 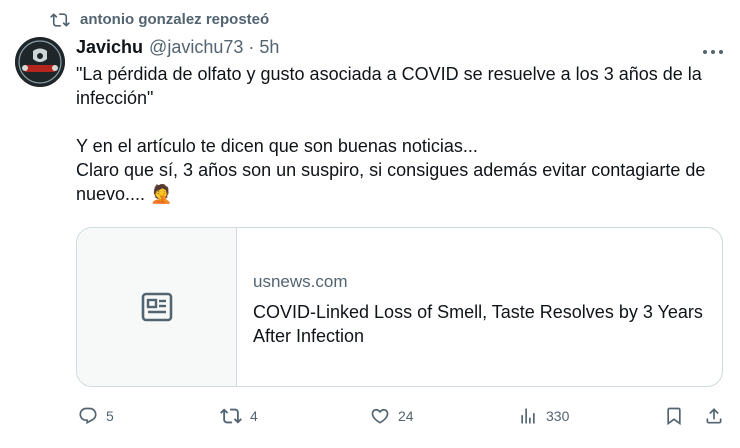 What do you see at coordinates (175, 19) in the screenshot?
I see `repost-label: antonio gonzalez reposteó` at bounding box center [175, 19].